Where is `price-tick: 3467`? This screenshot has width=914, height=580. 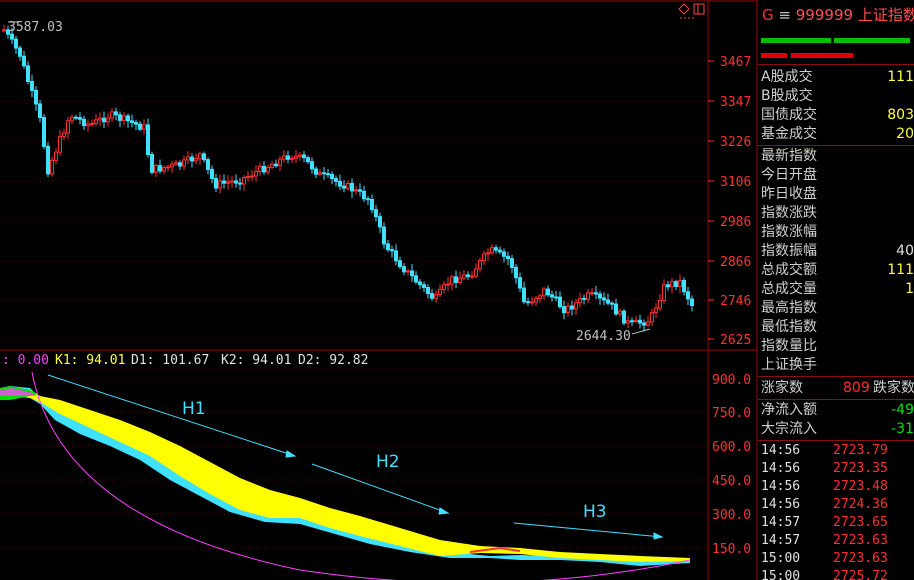
price-tick: 3467 is located at coordinates (735, 62).